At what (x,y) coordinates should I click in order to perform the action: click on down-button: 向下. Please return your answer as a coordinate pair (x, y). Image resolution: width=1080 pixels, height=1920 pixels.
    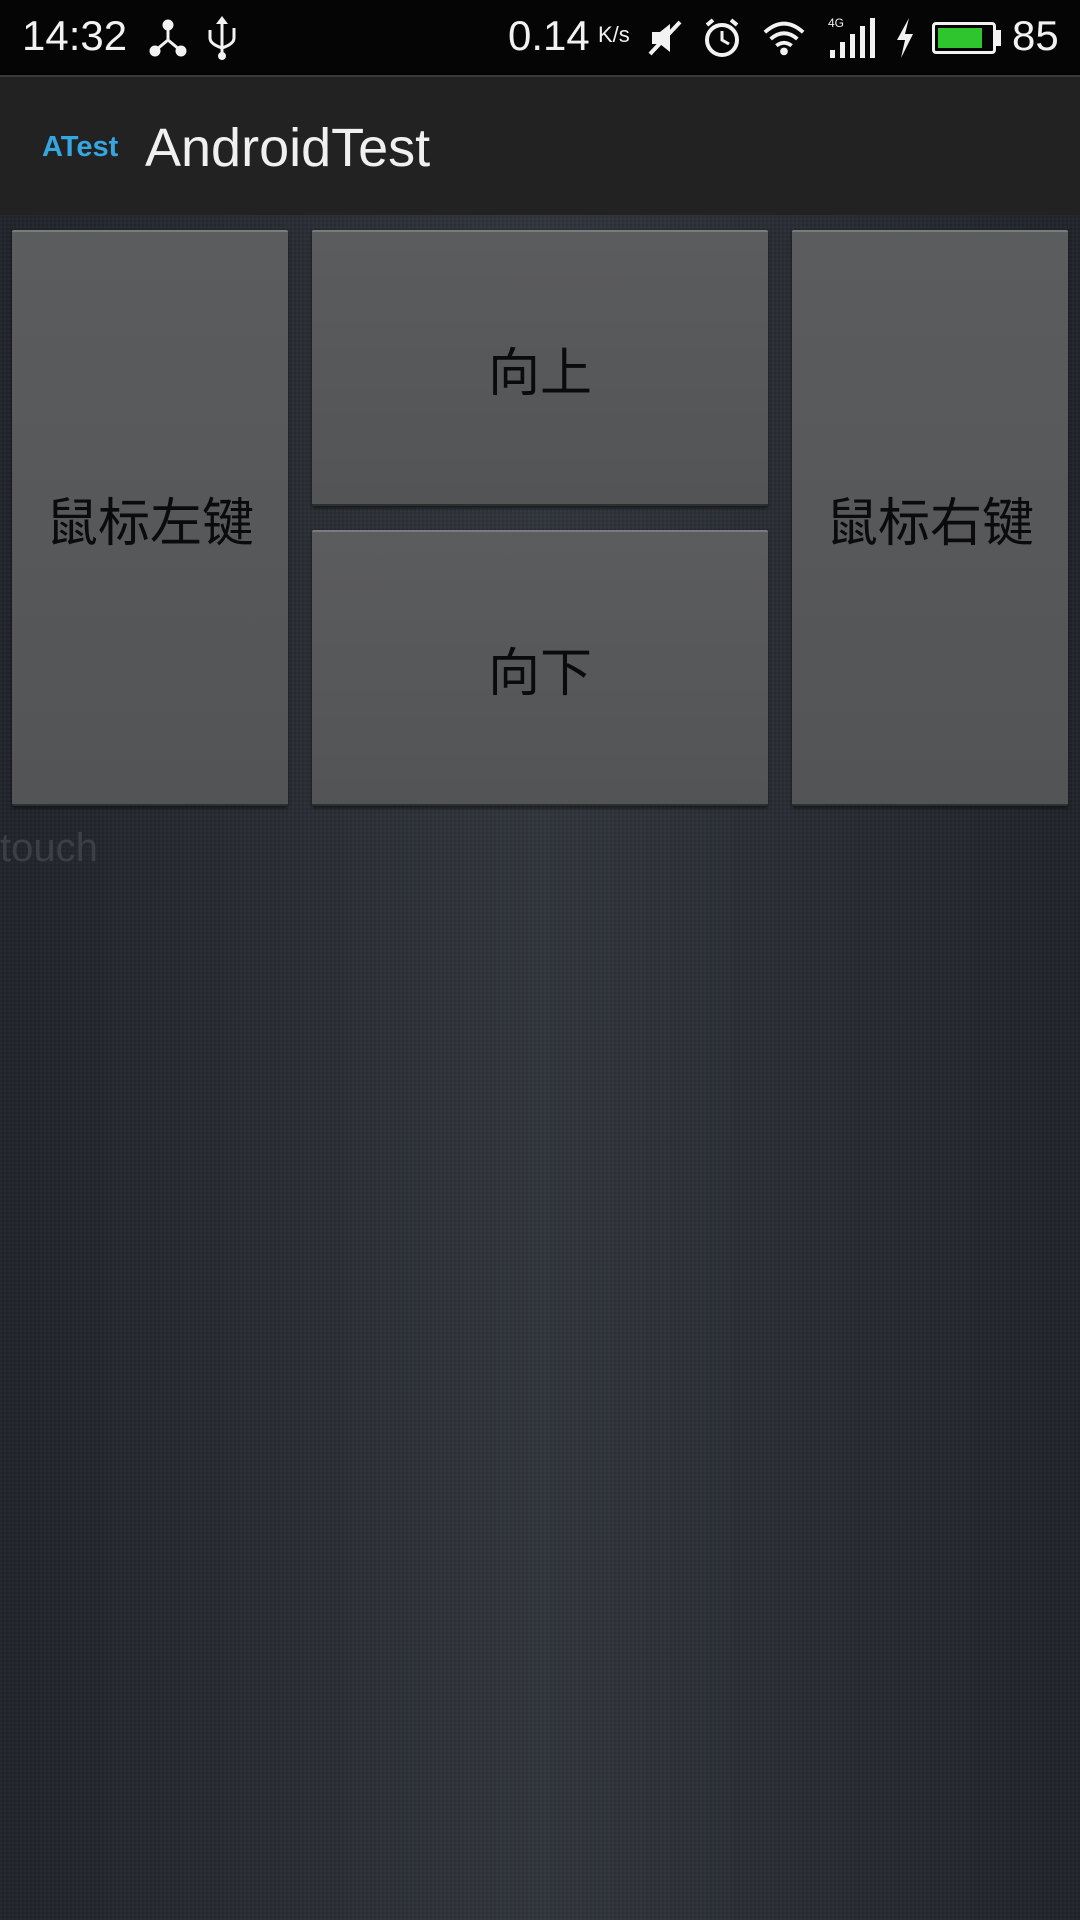
    Looking at the image, I should click on (540, 668).